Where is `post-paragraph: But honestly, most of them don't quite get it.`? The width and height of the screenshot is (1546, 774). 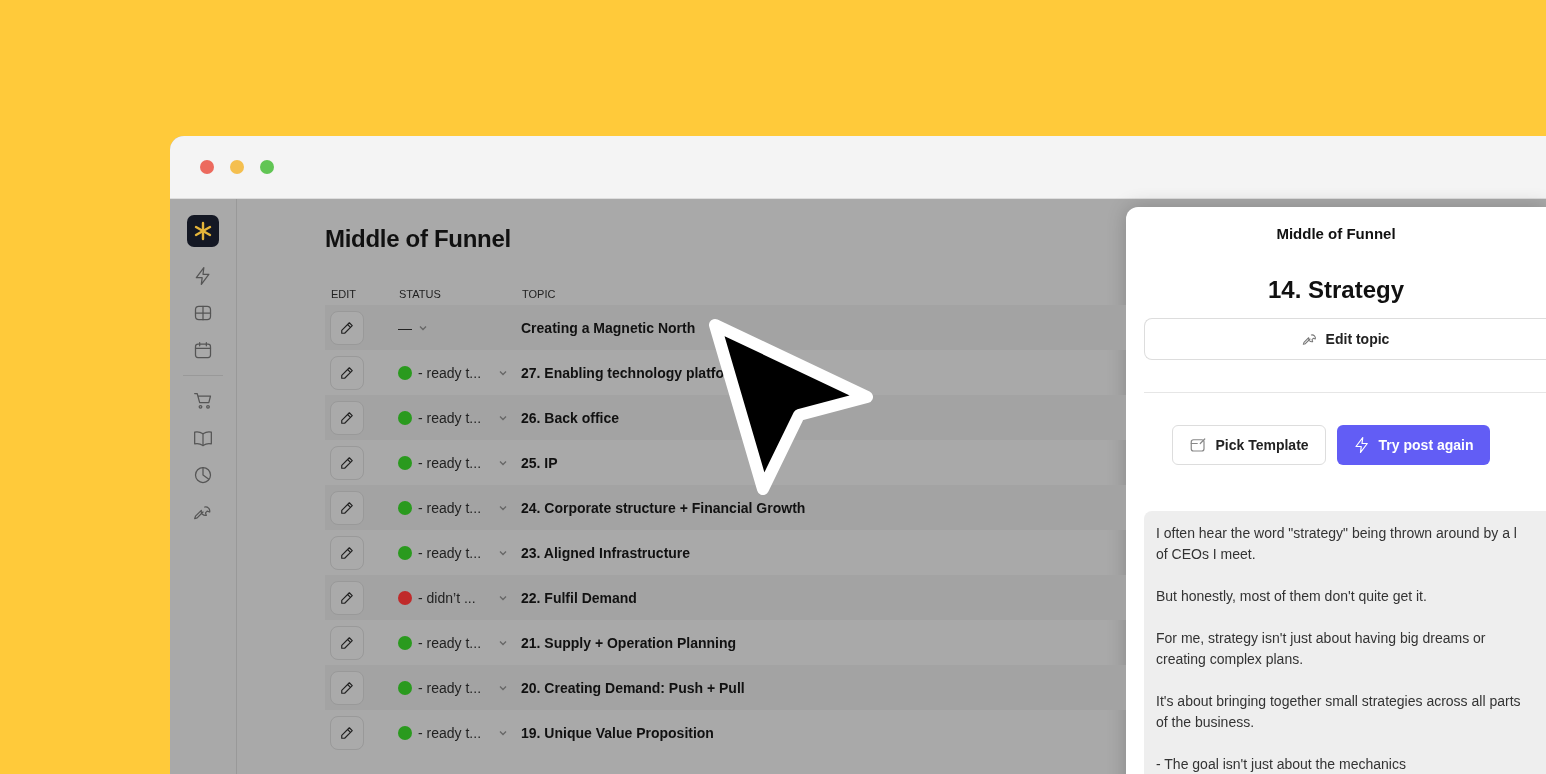 post-paragraph: But honestly, most of them don't quite get it. is located at coordinates (1291, 596).